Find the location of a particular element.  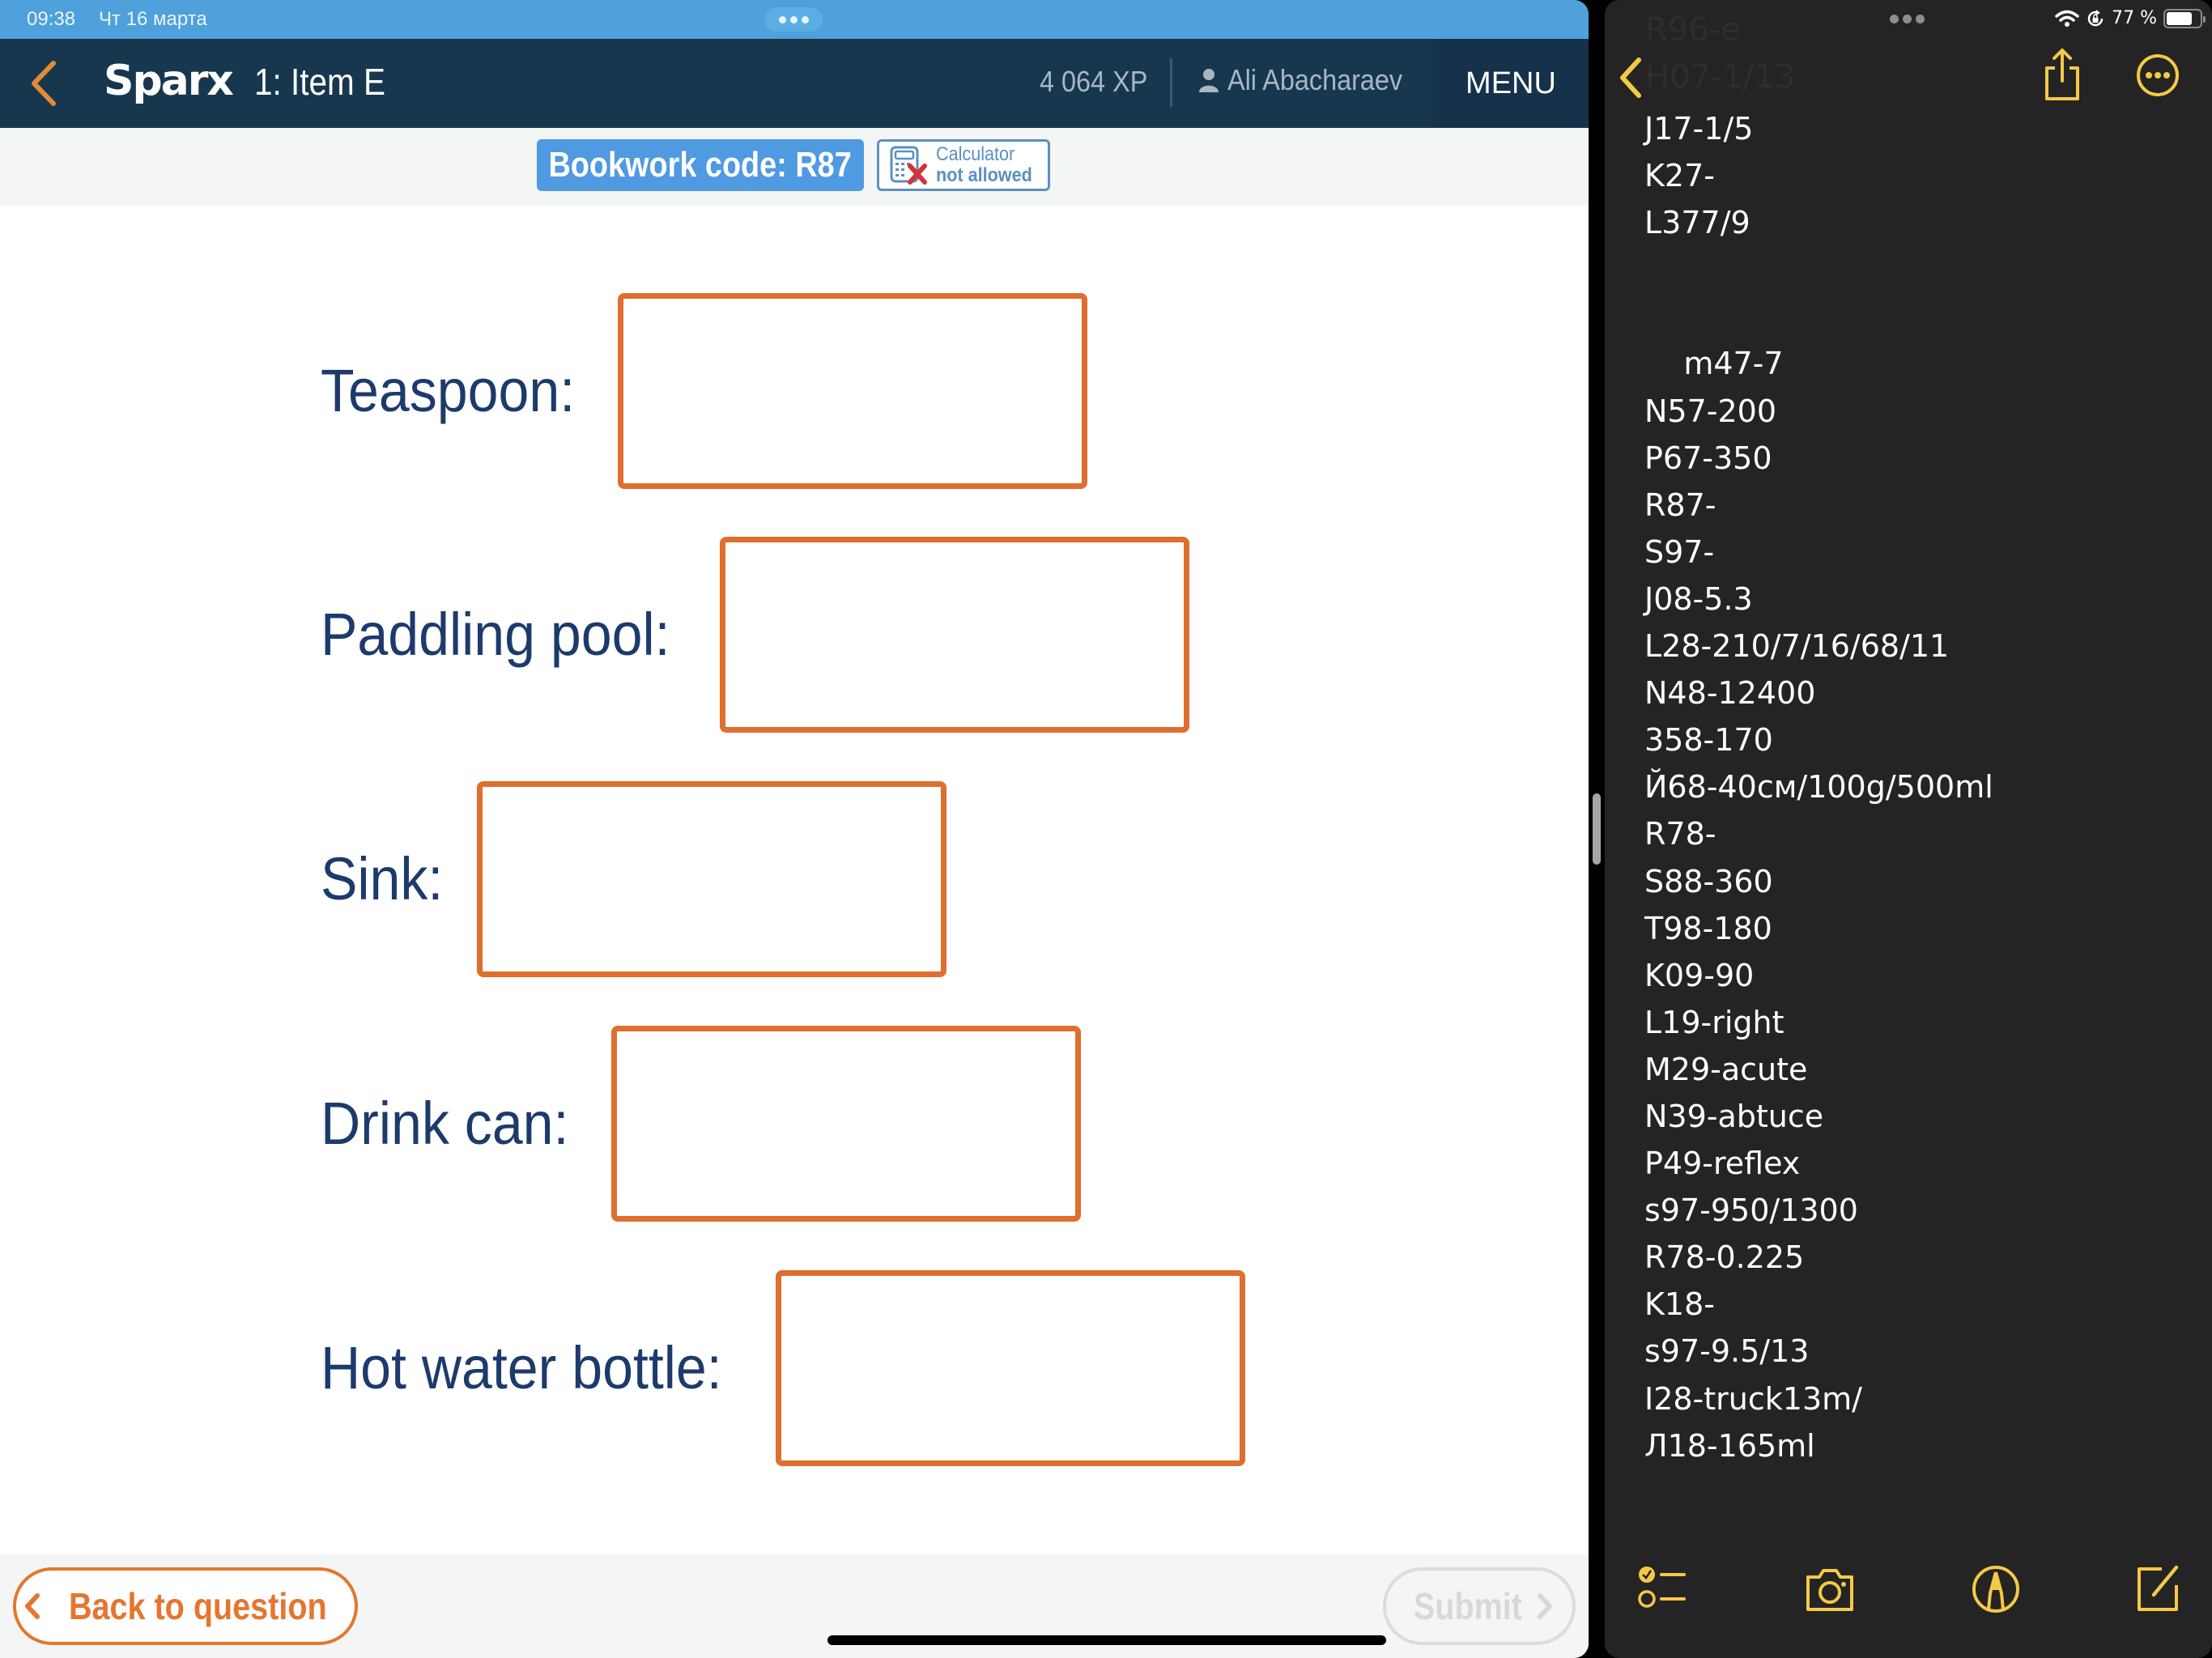

sink-label: Sink: is located at coordinates (383, 878).